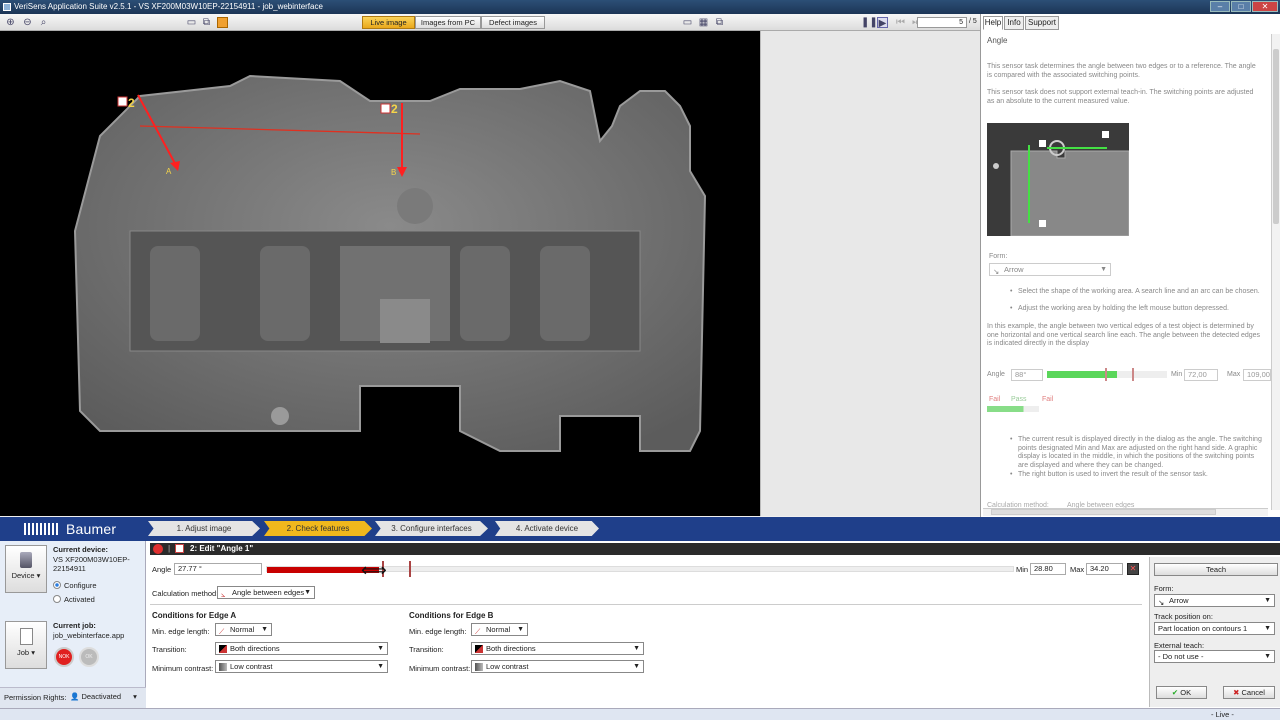 This screenshot has width=1280, height=720. Describe the element at coordinates (1214, 600) in the screenshot. I see `form-dropdown: ↘ Arrow ▼` at that location.